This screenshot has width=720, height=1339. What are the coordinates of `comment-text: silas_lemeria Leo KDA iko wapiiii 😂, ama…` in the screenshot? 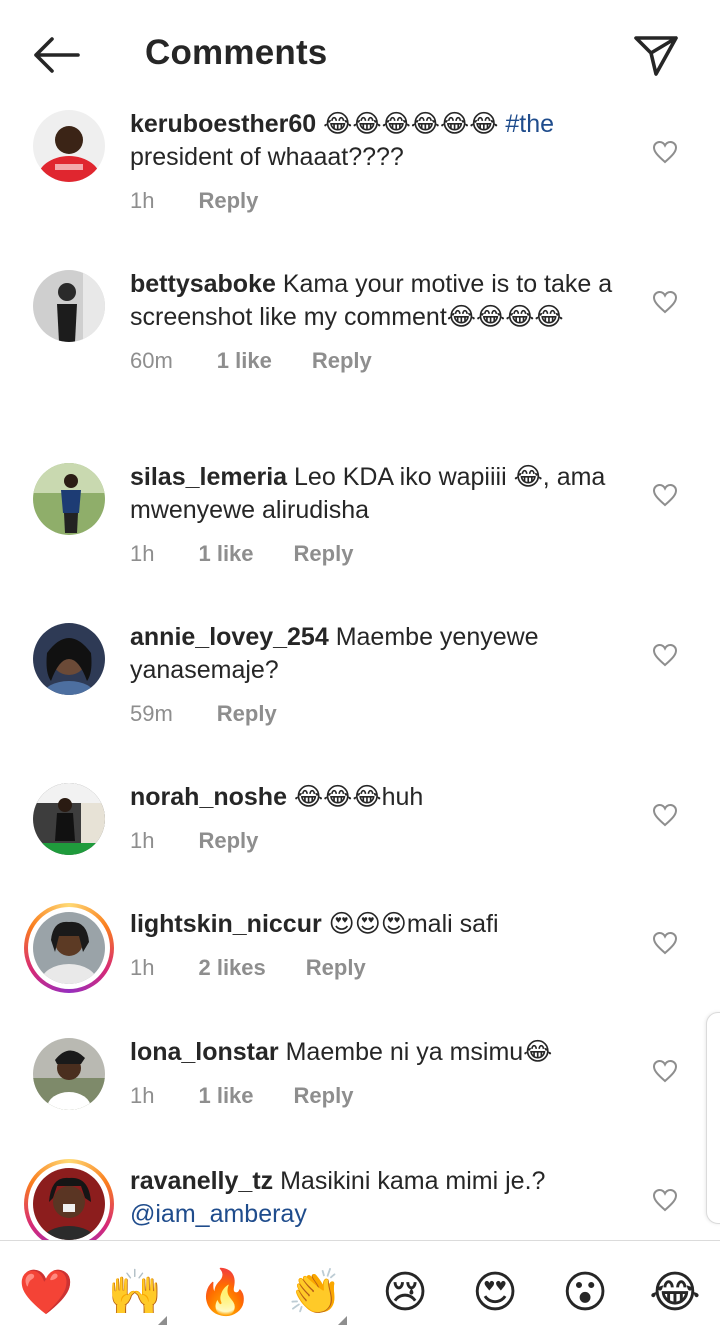 It's located at (380, 494).